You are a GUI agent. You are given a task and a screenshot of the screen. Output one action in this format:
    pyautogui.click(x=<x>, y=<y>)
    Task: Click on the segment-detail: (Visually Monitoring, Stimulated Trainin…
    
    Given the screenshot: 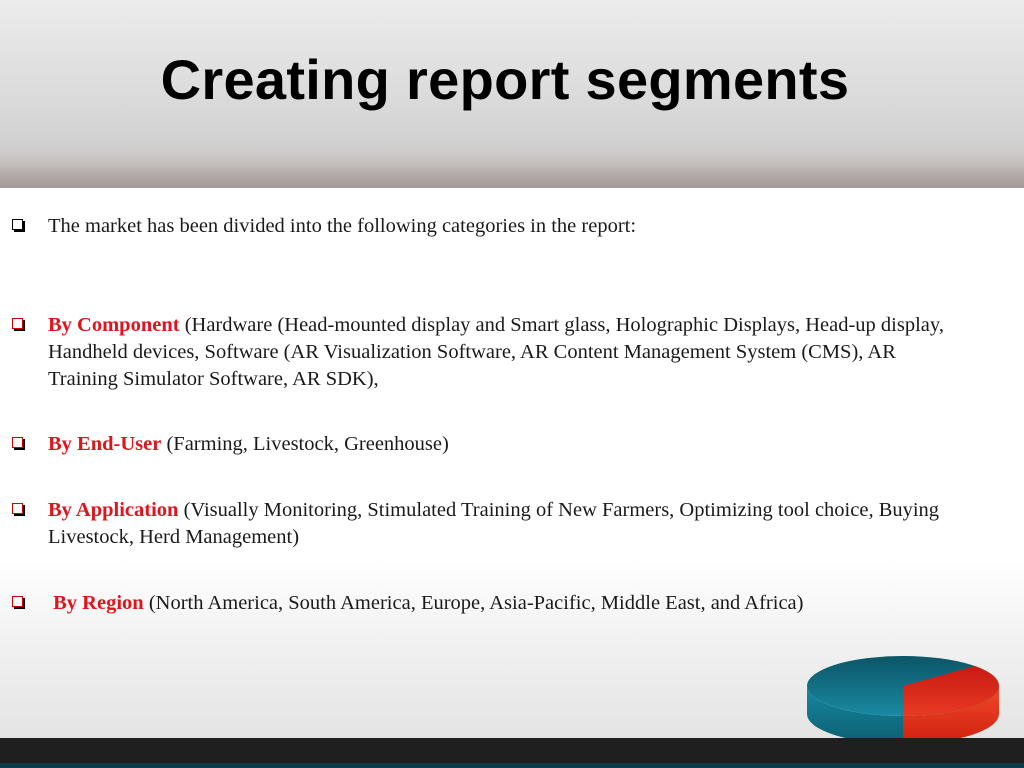 What is the action you would take?
    pyautogui.click(x=494, y=523)
    